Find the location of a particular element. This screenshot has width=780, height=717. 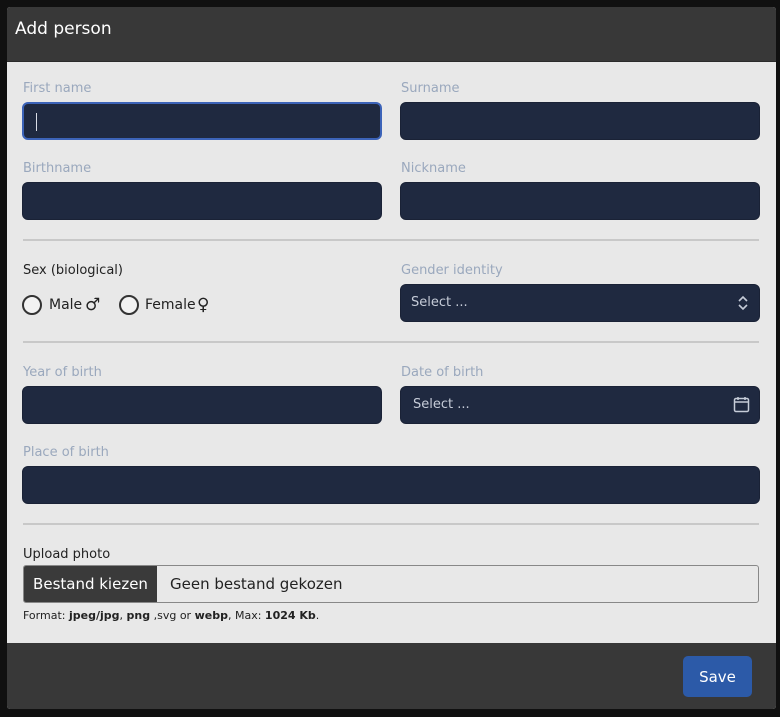

first-name-label: First name is located at coordinates (57, 88).